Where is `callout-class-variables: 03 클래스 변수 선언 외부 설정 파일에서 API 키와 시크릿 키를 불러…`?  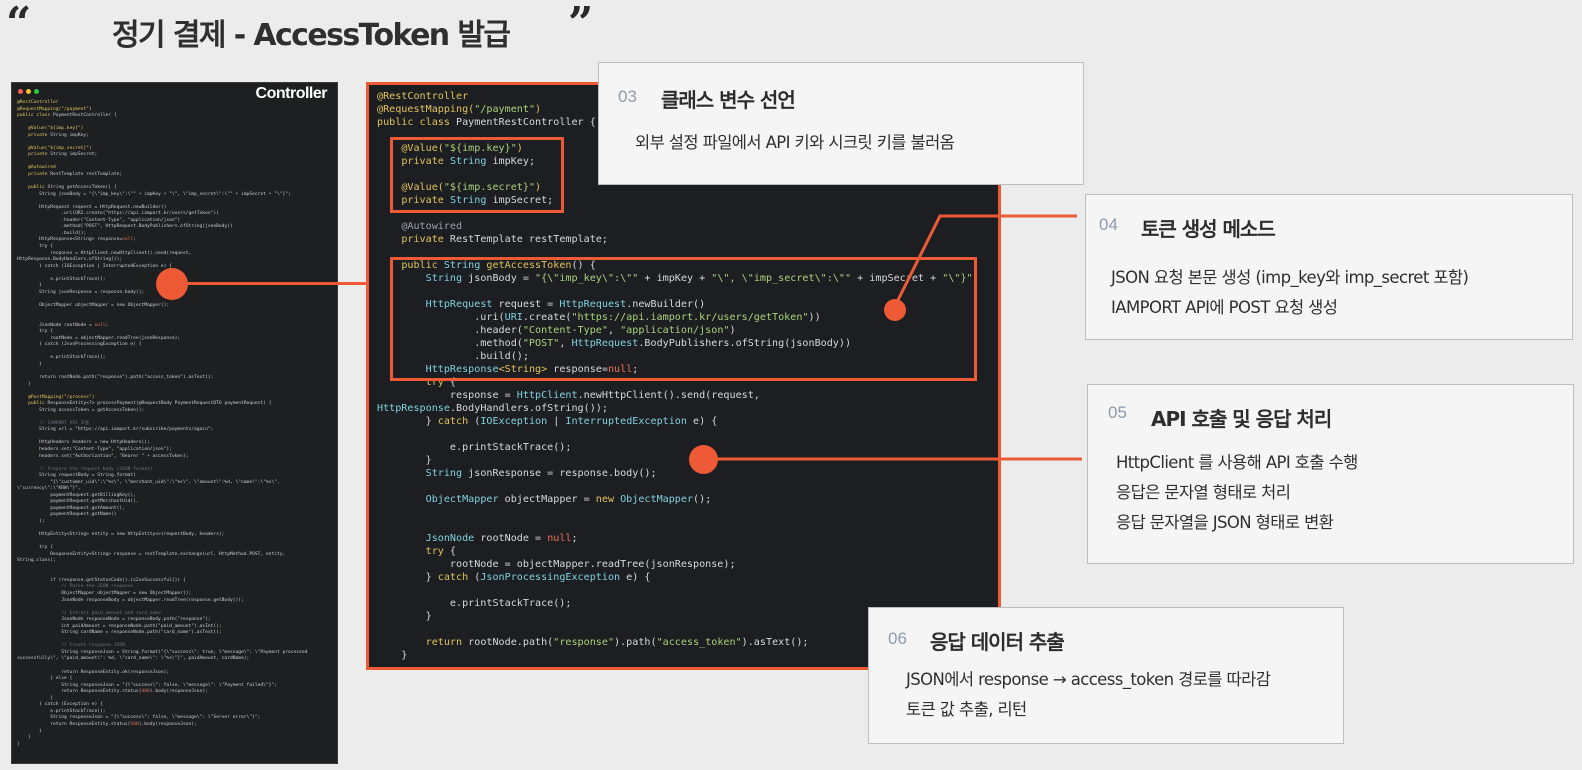 callout-class-variables: 03 클래스 변수 선언 외부 설정 파일에서 API 키와 시크릿 키를 불러… is located at coordinates (841, 123).